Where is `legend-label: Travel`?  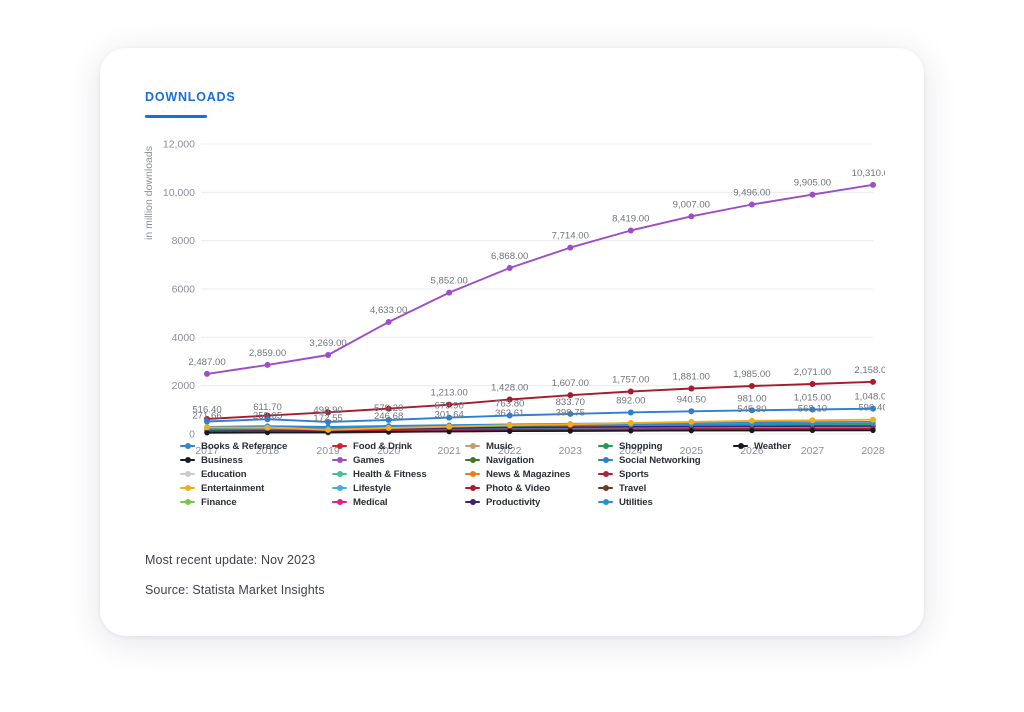 legend-label: Travel is located at coordinates (633, 488).